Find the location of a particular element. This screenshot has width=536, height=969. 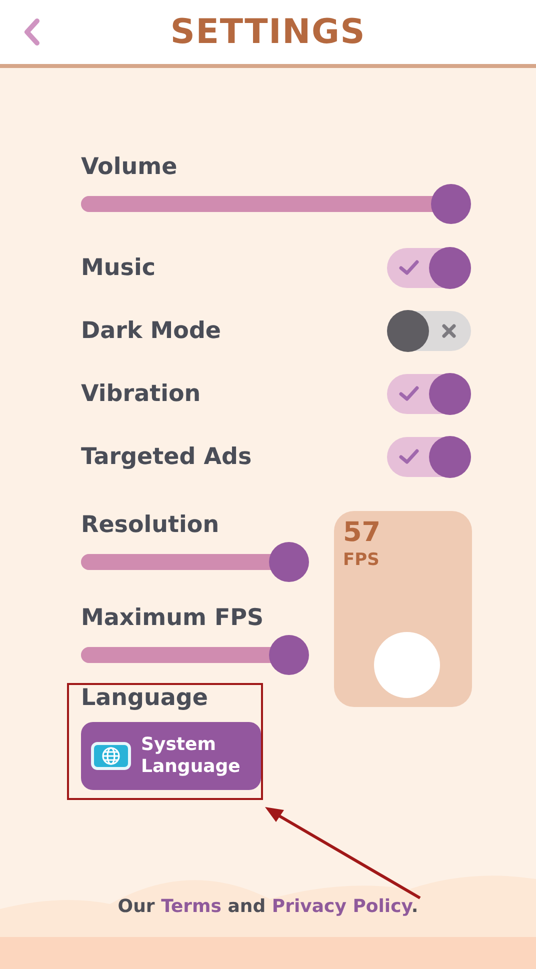

setting-label: Targeted Ads is located at coordinates (166, 457).